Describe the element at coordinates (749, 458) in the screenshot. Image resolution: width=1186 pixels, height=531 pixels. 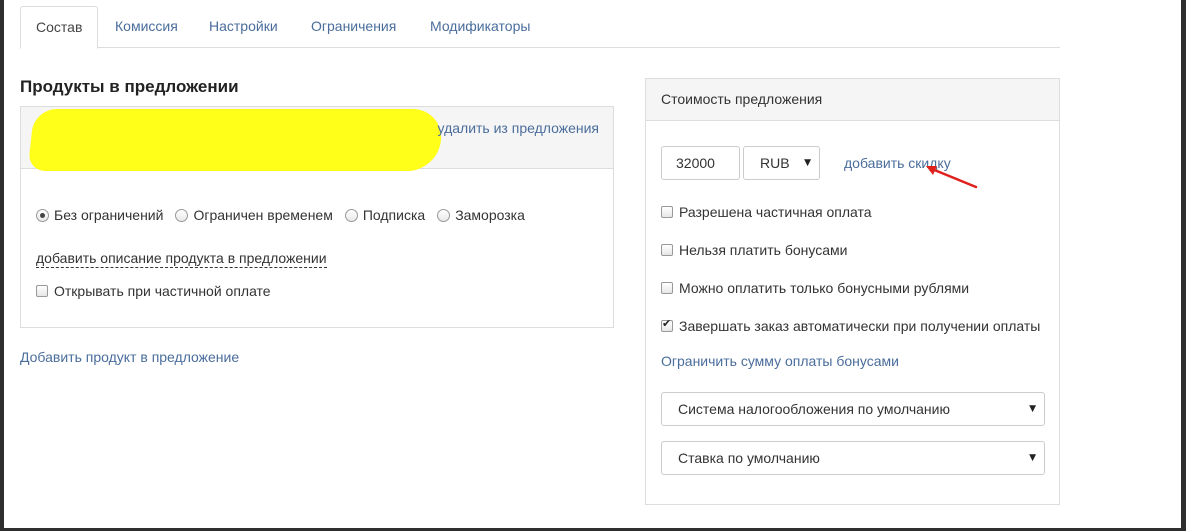
I see `vat-rate-value: Ставка по умолчанию` at that location.